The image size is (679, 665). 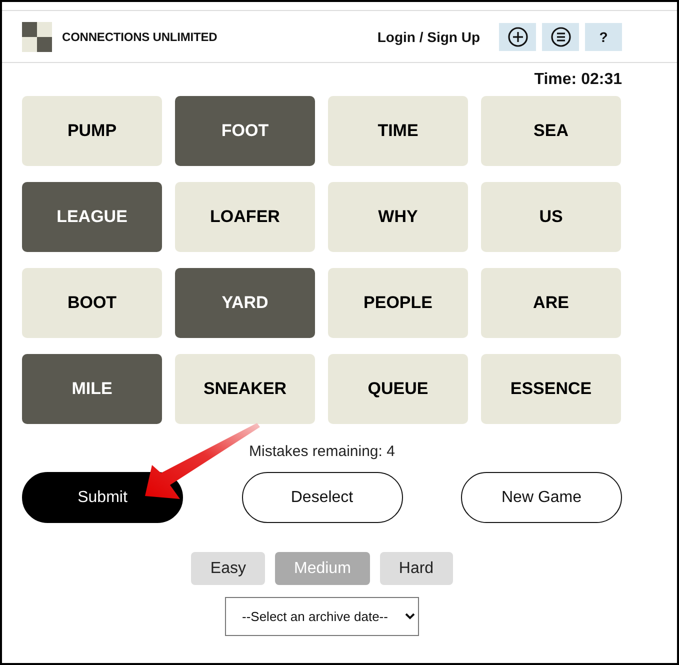 What do you see at coordinates (92, 131) in the screenshot?
I see `word-tile: PUMP` at bounding box center [92, 131].